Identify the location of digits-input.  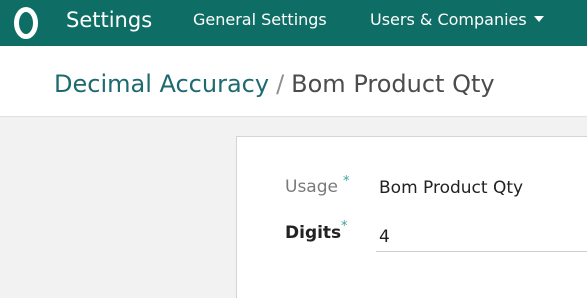
(481, 237).